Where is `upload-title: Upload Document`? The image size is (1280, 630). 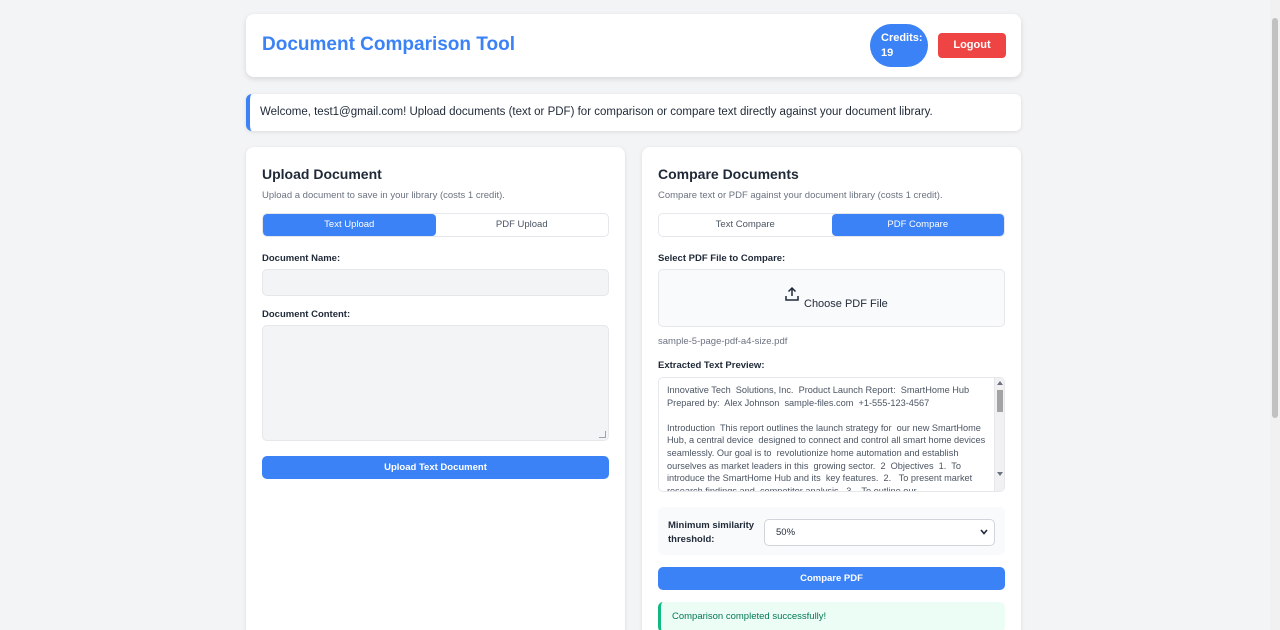 upload-title: Upload Document is located at coordinates (322, 174).